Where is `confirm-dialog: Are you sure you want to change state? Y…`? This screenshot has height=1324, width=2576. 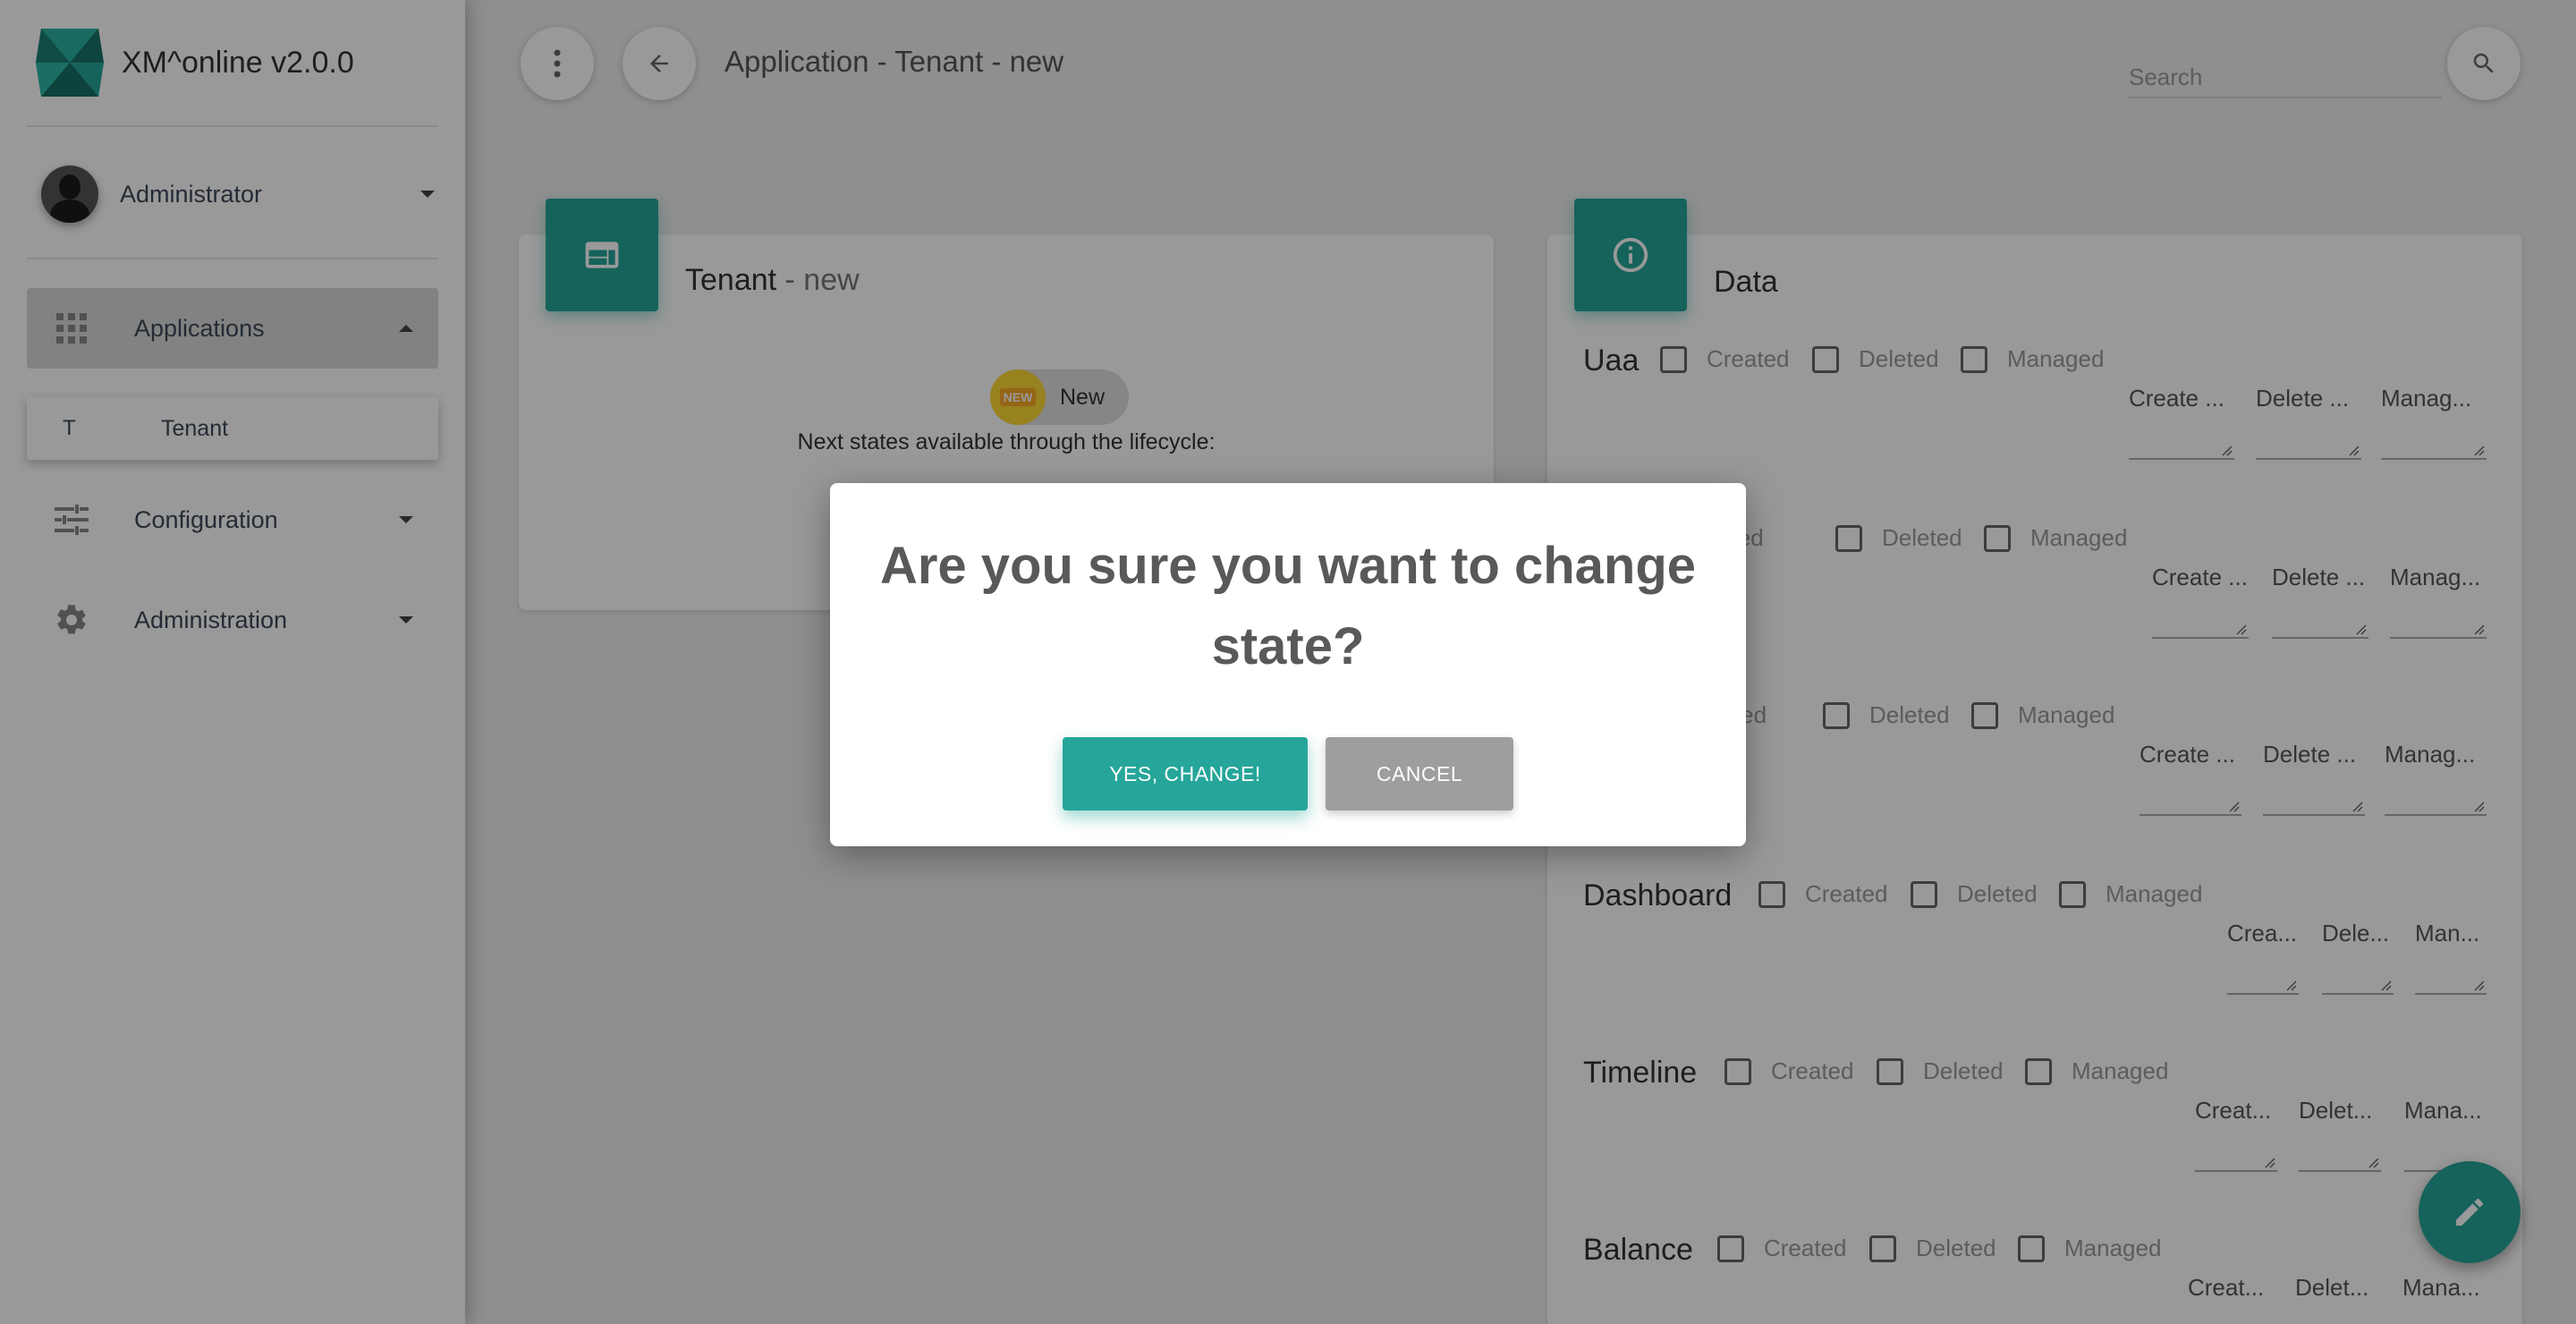 confirm-dialog: Are you sure you want to change state? Y… is located at coordinates (1288, 664).